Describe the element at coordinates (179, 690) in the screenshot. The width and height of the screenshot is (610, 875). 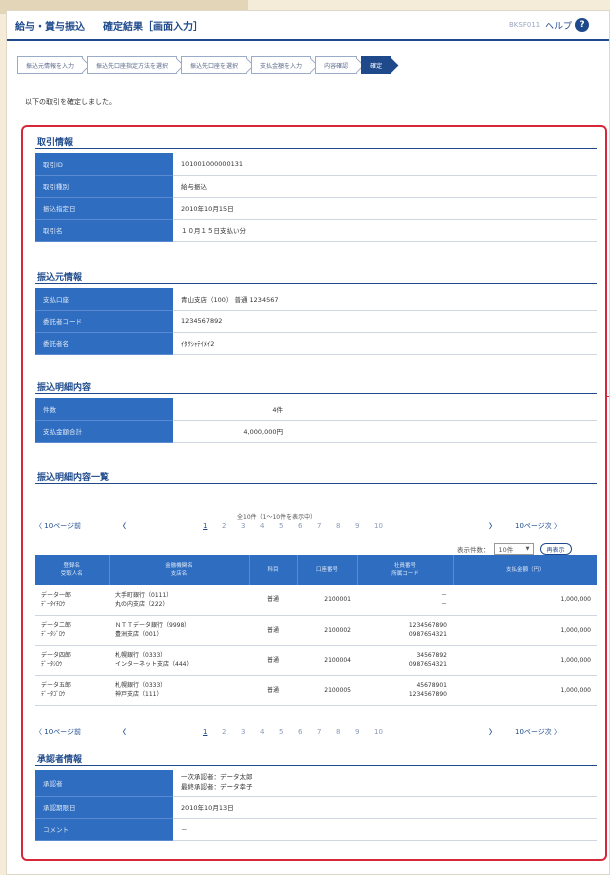
I see `bank-branch: 札幌銀行（0333） 神戸支店（111）` at that location.